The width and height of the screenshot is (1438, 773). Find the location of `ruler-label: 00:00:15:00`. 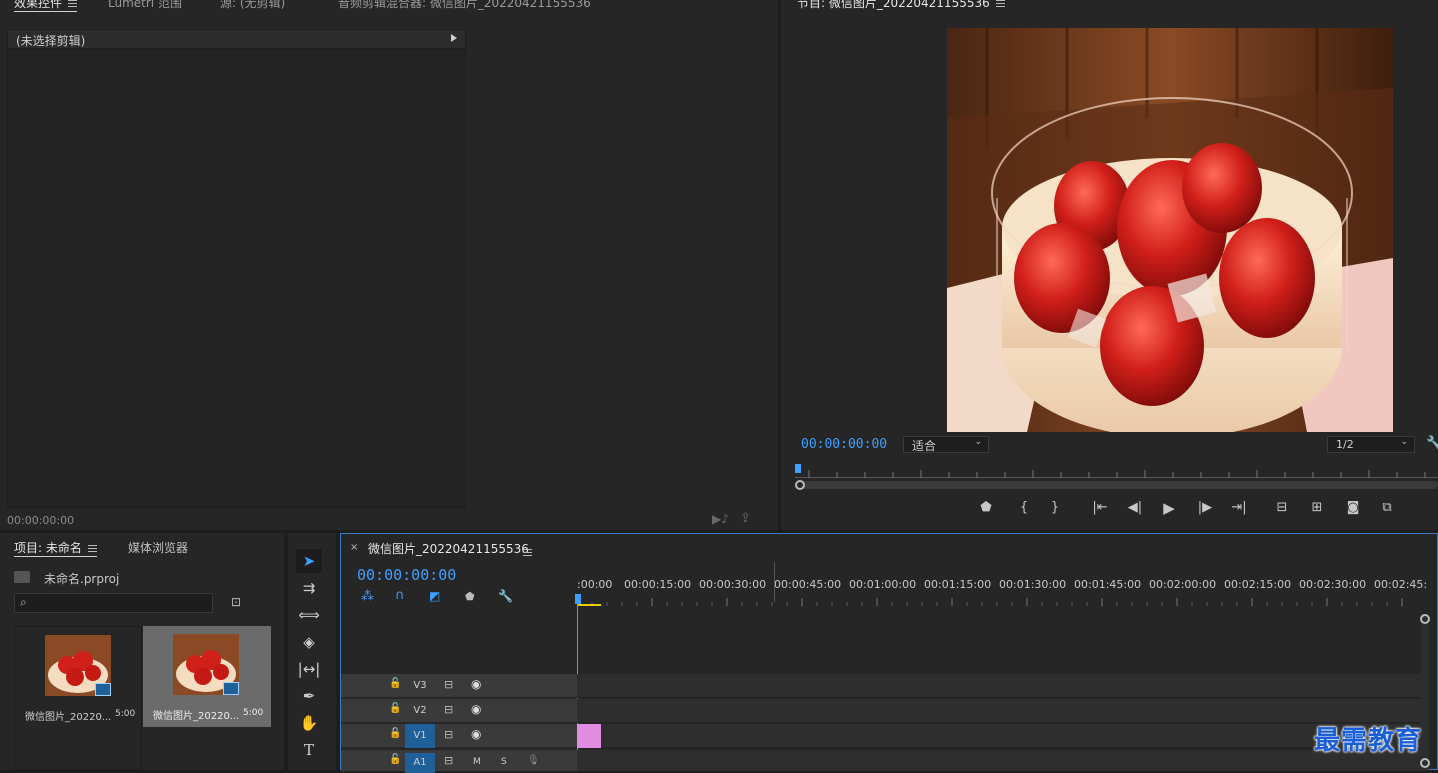

ruler-label: 00:00:15:00 is located at coordinates (658, 584).